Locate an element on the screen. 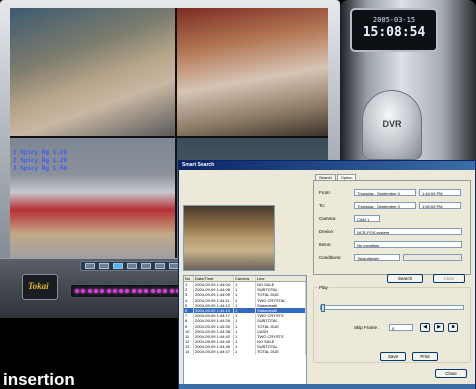  view-control-bar is located at coordinates (135, 266).